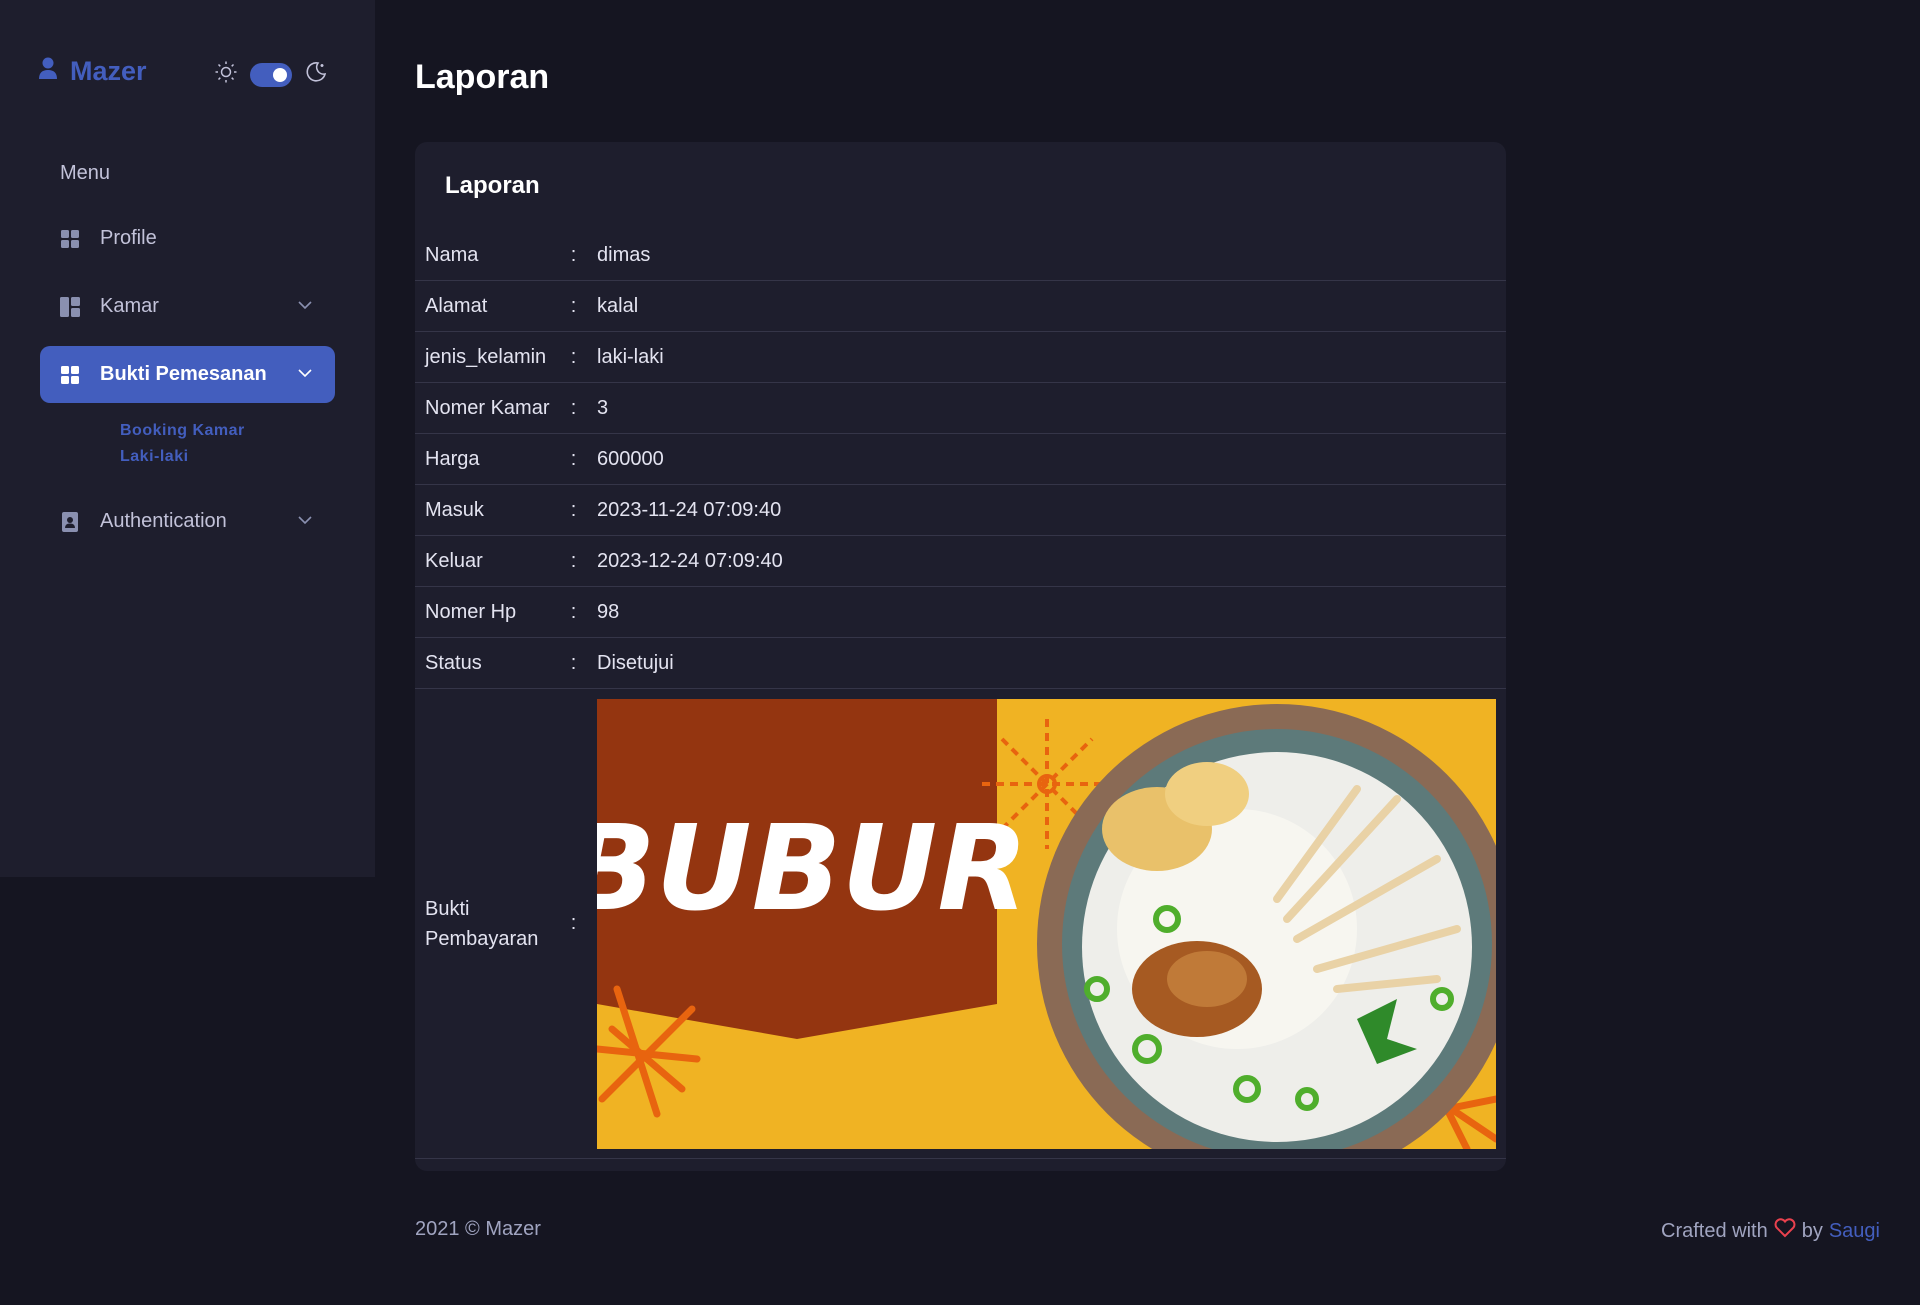 The image size is (1920, 1305). Describe the element at coordinates (960, 561) in the screenshot. I see `table-row: Keluar : 2023-12-24 07:09:40` at that location.